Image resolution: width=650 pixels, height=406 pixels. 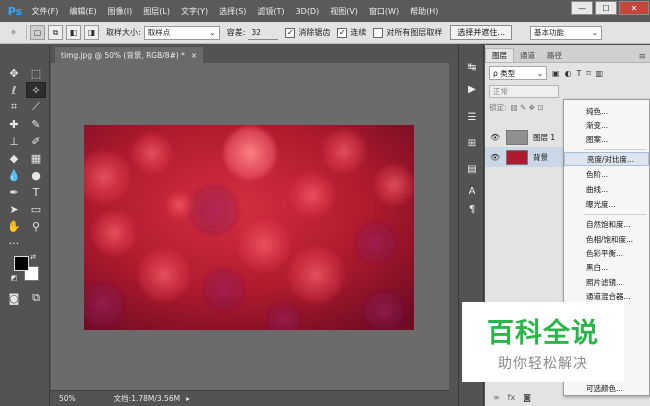 I want to click on gradient-tool-icon: ▦, so click(x=36, y=158).